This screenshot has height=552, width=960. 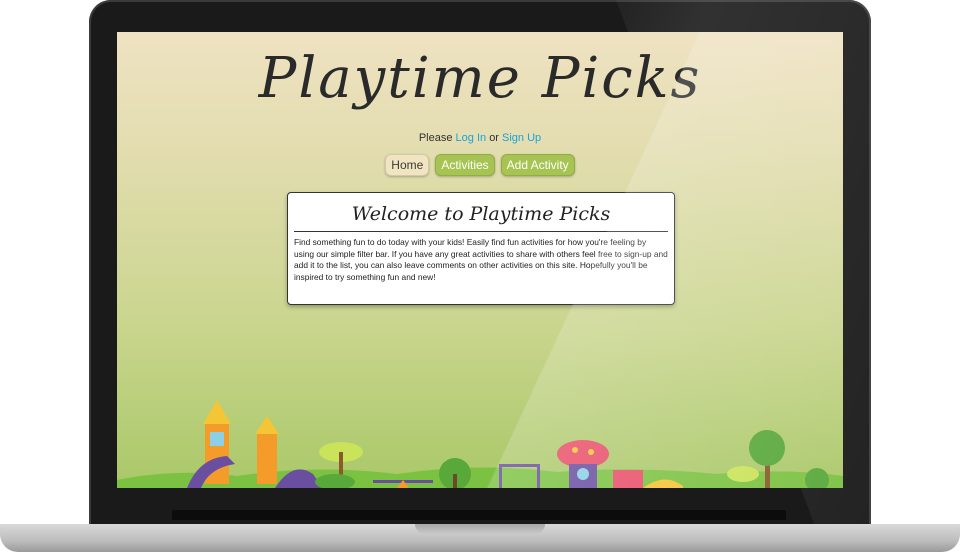 I want to click on nav-home-button: Home, so click(x=407, y=165).